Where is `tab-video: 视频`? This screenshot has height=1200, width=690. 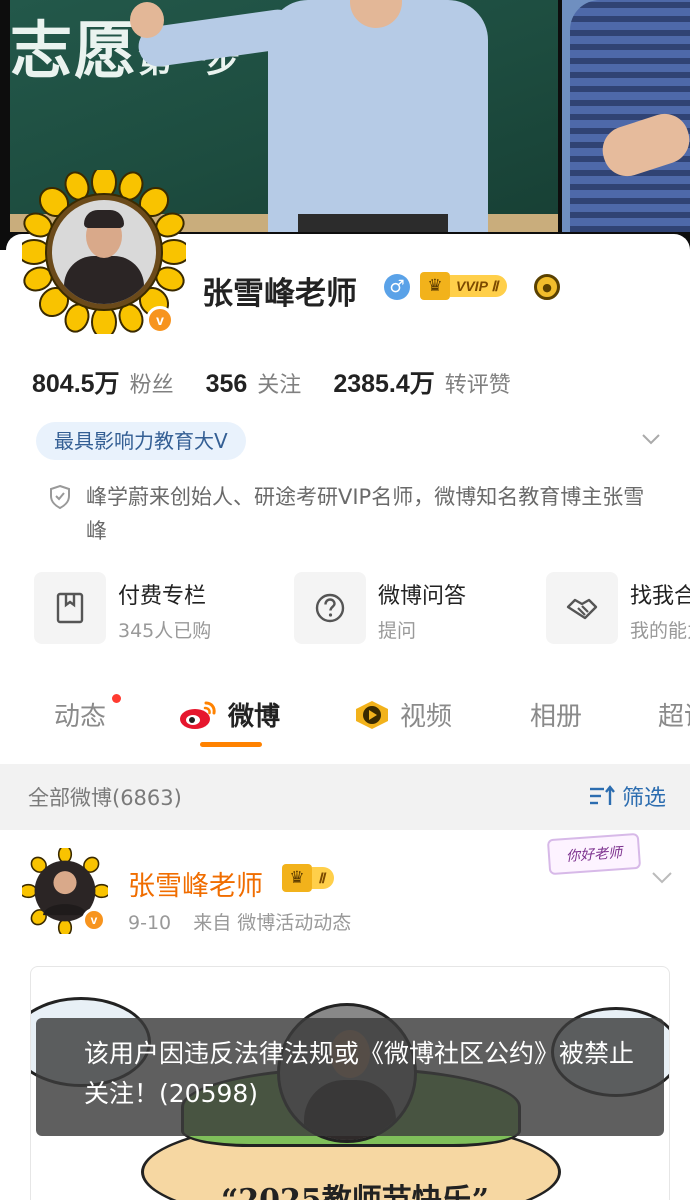
tab-video: 视频 is located at coordinates (402, 714).